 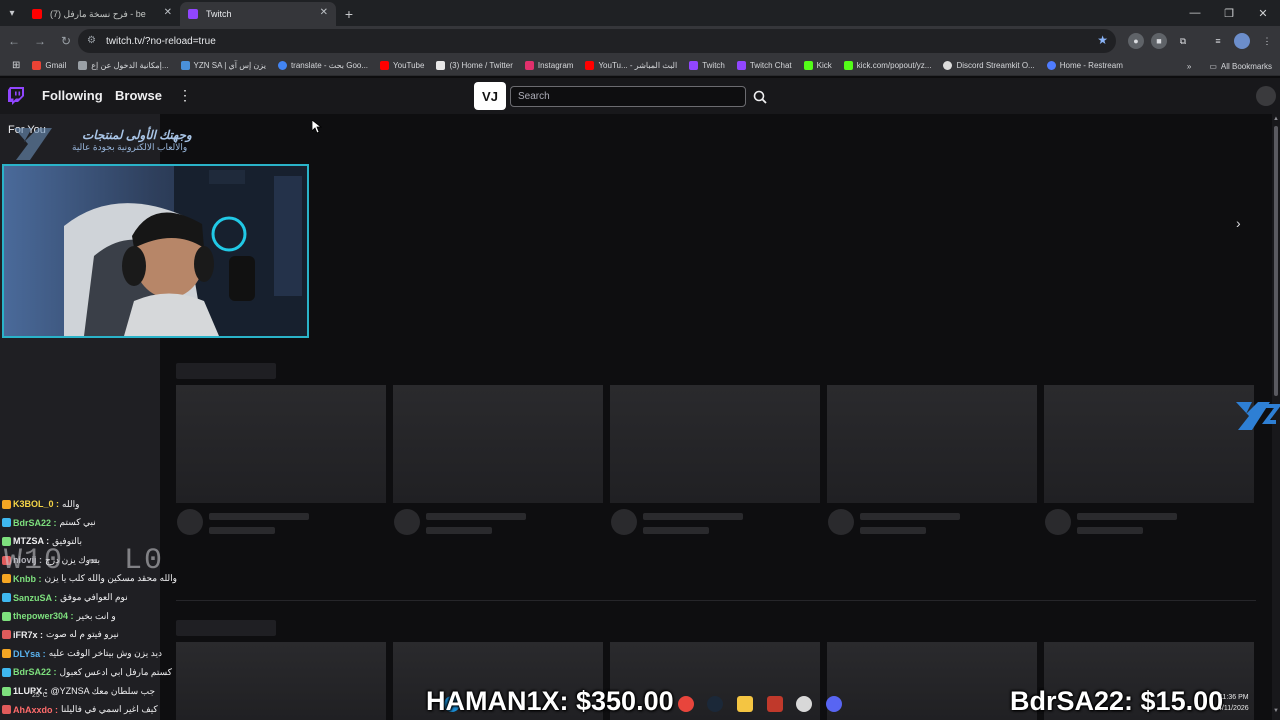 I want to click on bookmark-item: Home - Restream, so click(x=1085, y=66).